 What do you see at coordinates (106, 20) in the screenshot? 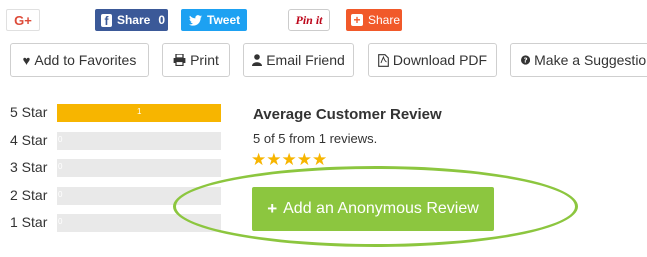
I see `facebook-icon: f` at bounding box center [106, 20].